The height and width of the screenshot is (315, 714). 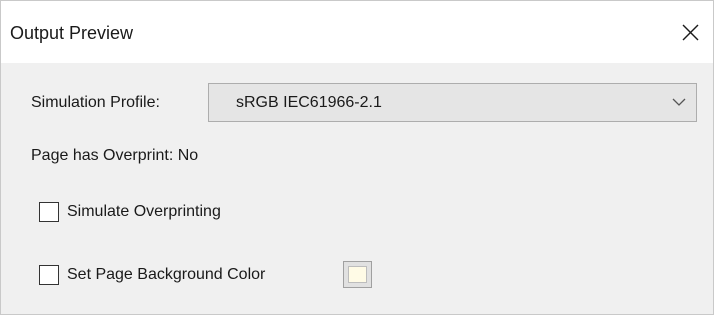 I want to click on simulate-overprinting-label: Simulate Overprinting, so click(x=144, y=212).